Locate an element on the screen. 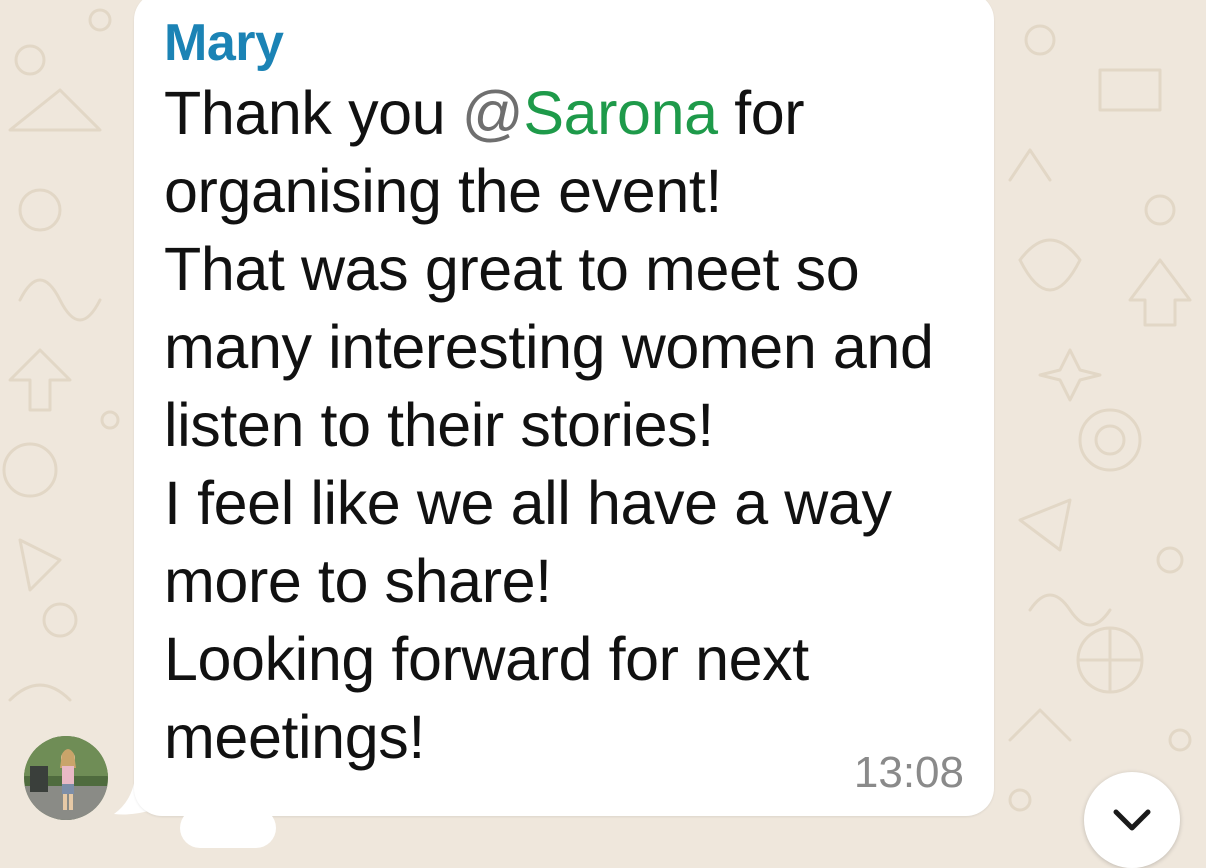  avatar-image is located at coordinates (66, 778).